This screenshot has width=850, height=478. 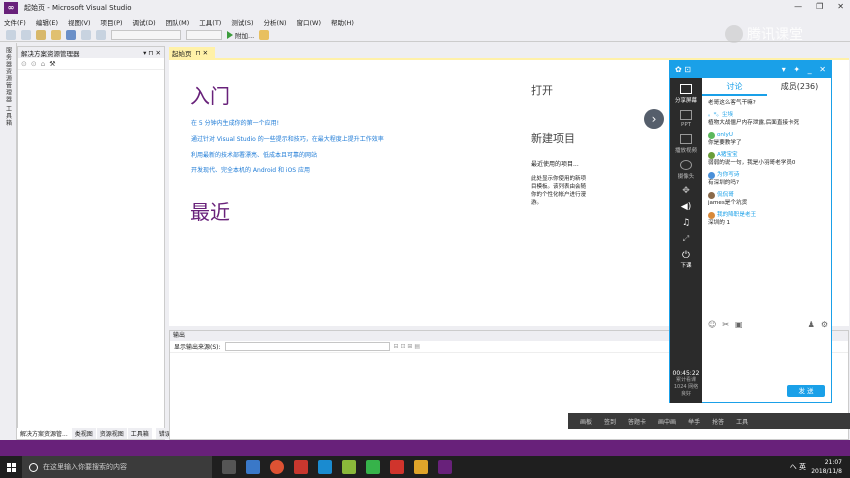 What do you see at coordinates (610, 421) in the screenshot?
I see `sign-in-button: 签到` at bounding box center [610, 421].